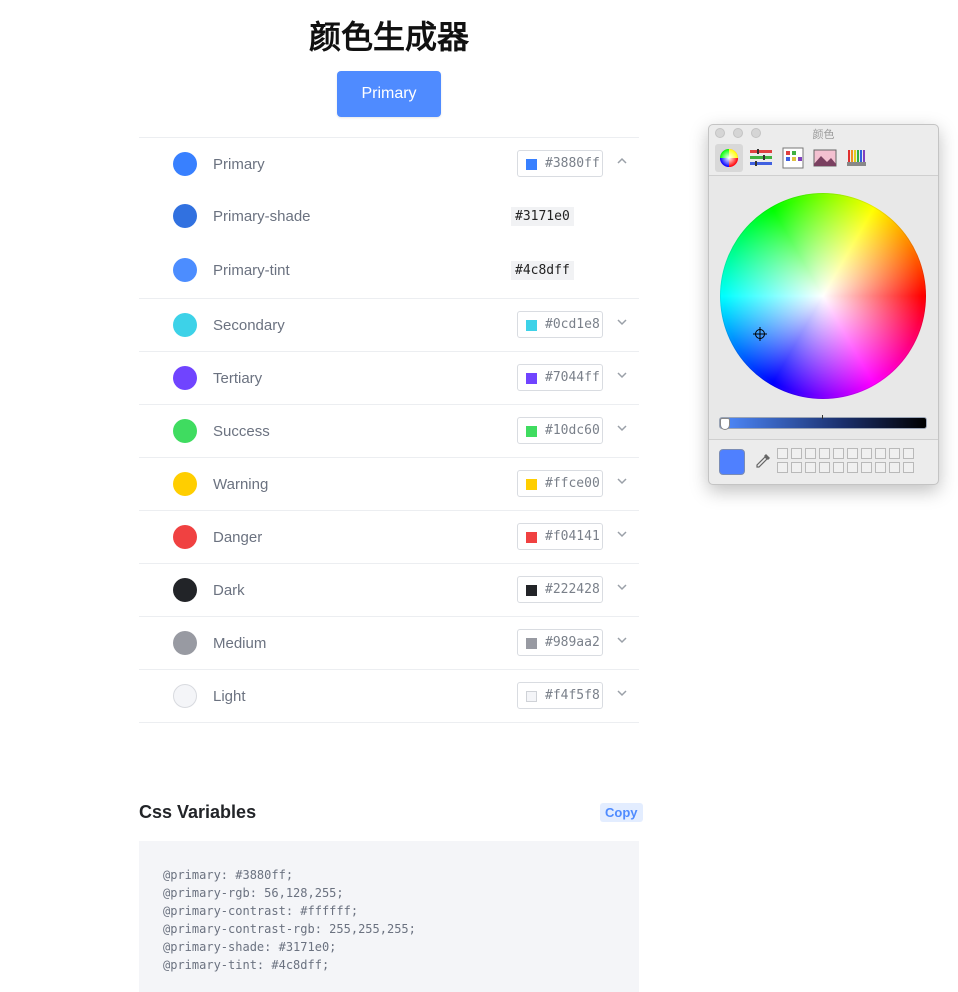 The height and width of the screenshot is (992, 958). I want to click on hex-input: #0cd1e8, so click(560, 324).